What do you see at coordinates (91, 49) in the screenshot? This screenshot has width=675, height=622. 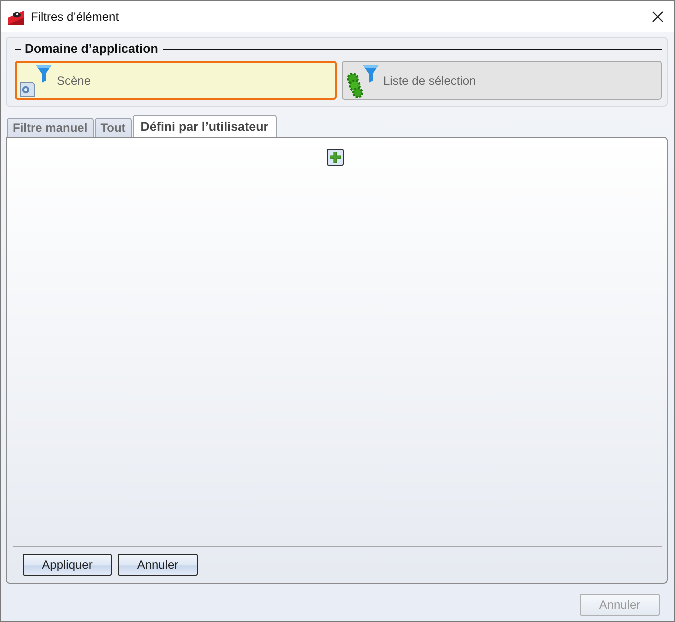 I see `group-heading: Domaine d’application` at bounding box center [91, 49].